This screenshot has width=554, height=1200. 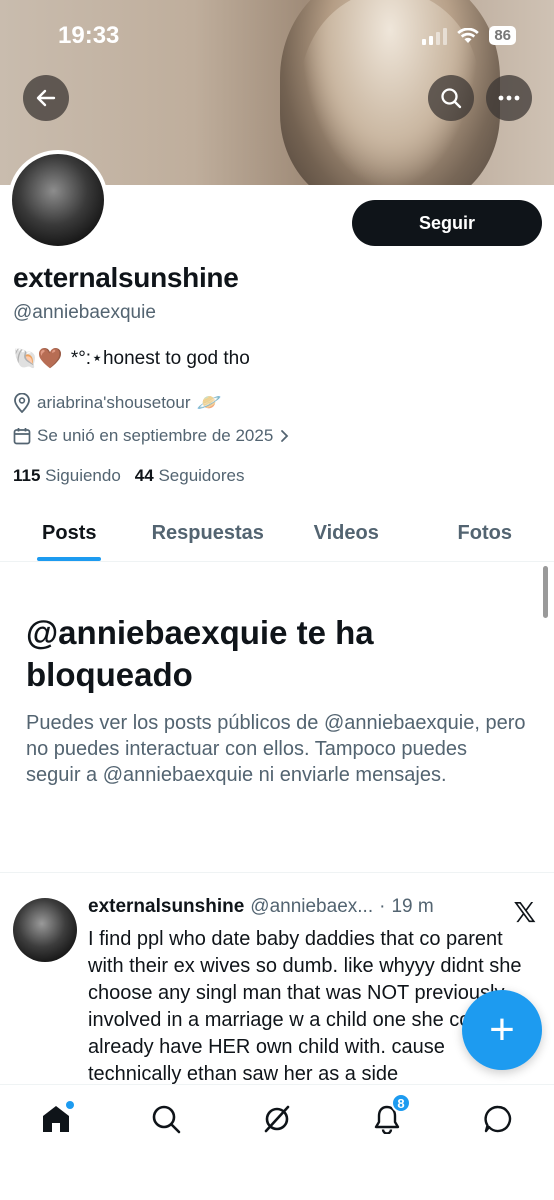 What do you see at coordinates (56, 1119) in the screenshot?
I see `nav-home` at bounding box center [56, 1119].